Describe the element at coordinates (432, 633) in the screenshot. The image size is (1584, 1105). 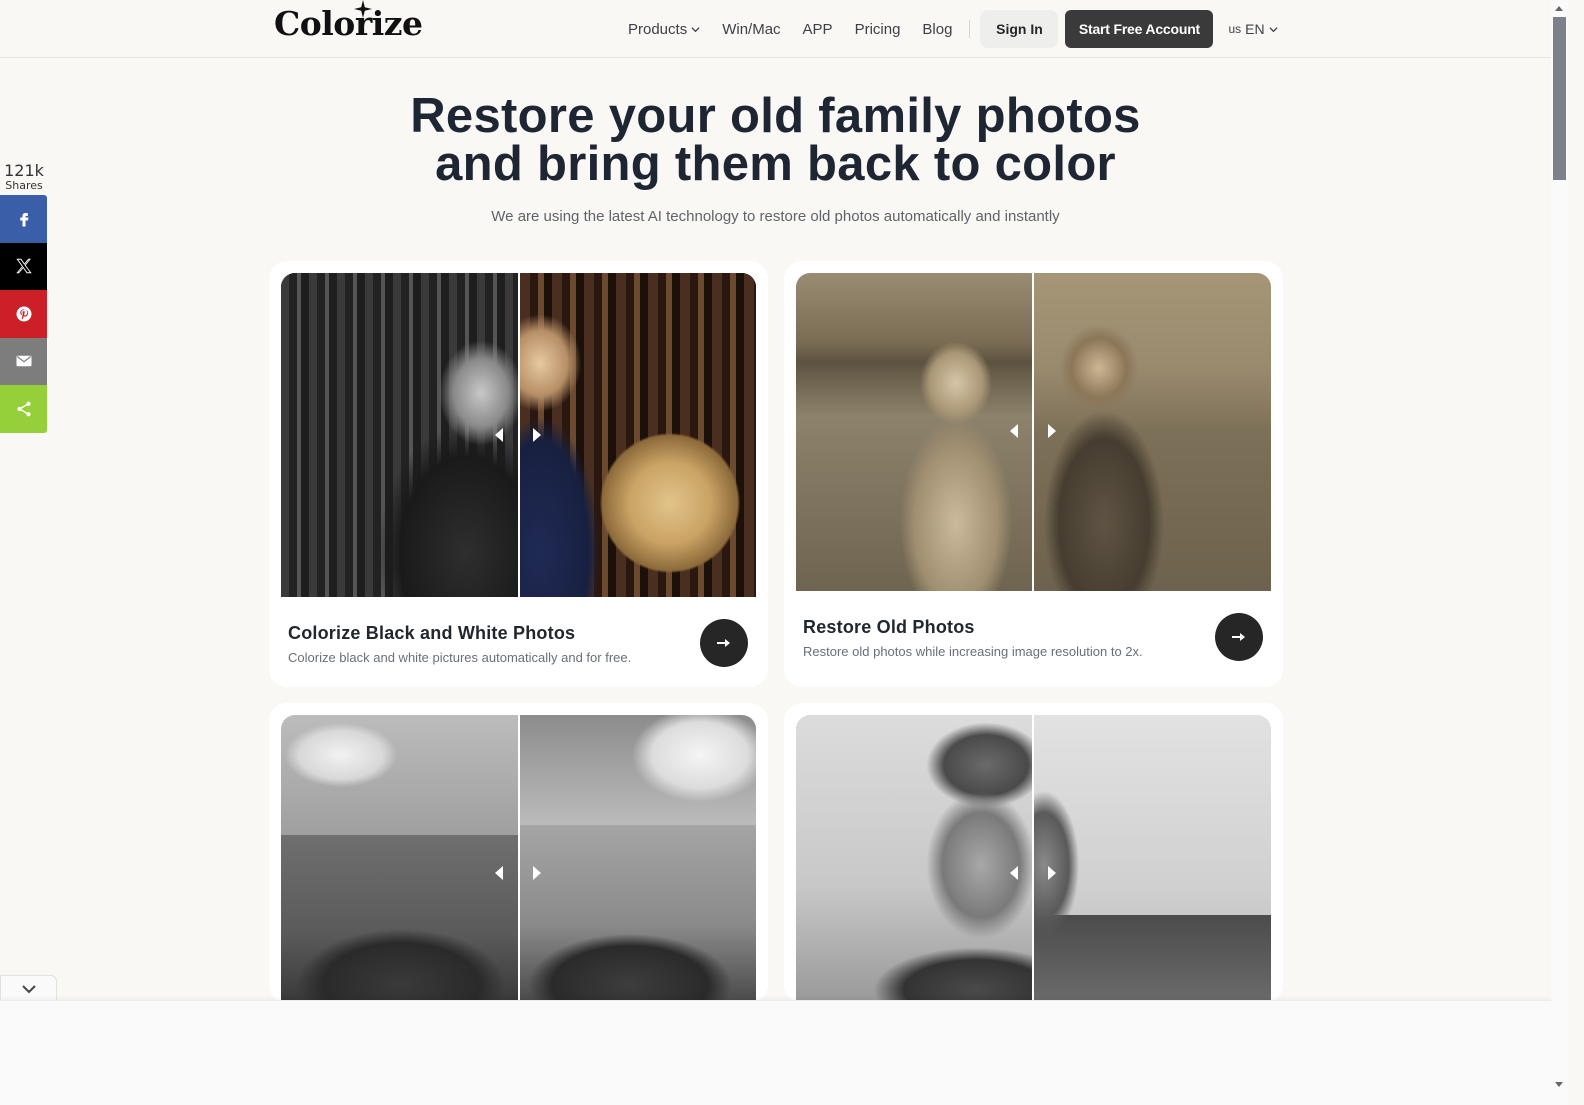
I see `card-title: Colorize Black and White Photos` at that location.